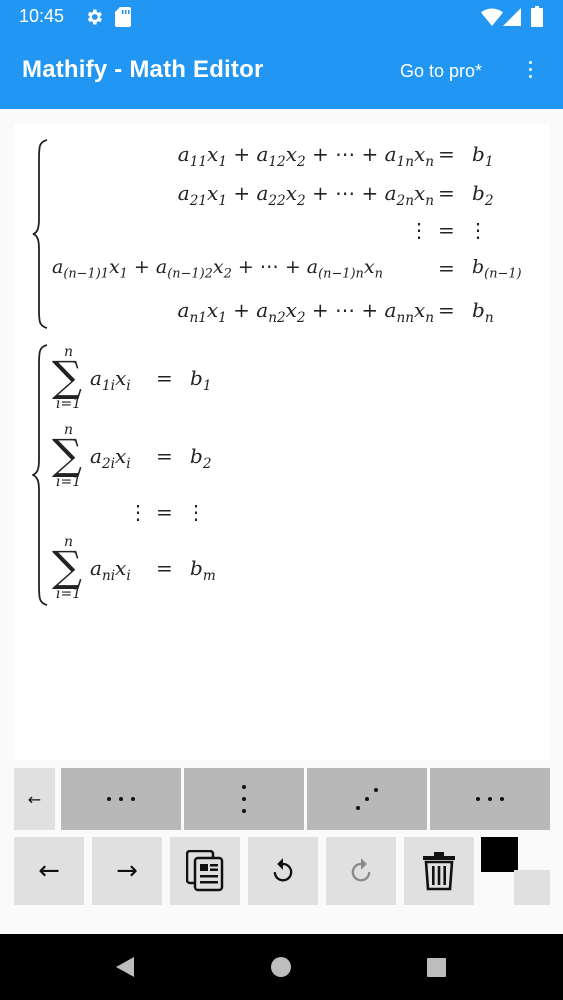 The width and height of the screenshot is (563, 1000). I want to click on eq2-row2-rhs: b2, so click(201, 458).